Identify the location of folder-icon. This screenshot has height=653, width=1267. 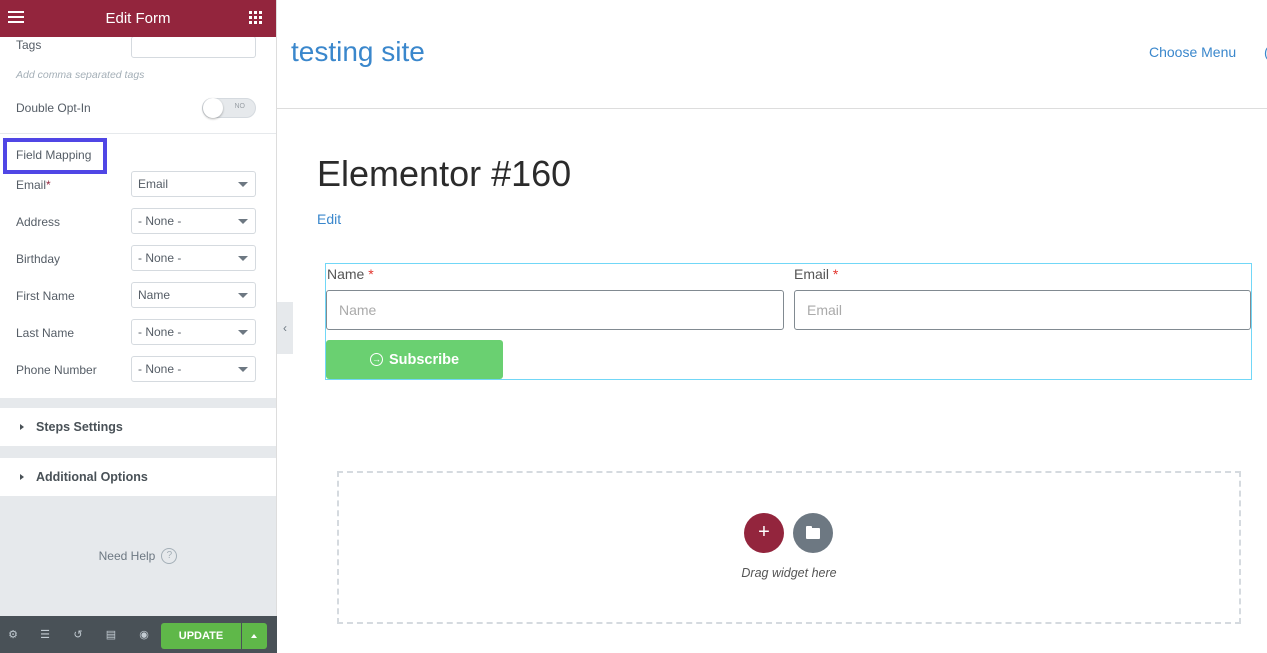
(813, 532).